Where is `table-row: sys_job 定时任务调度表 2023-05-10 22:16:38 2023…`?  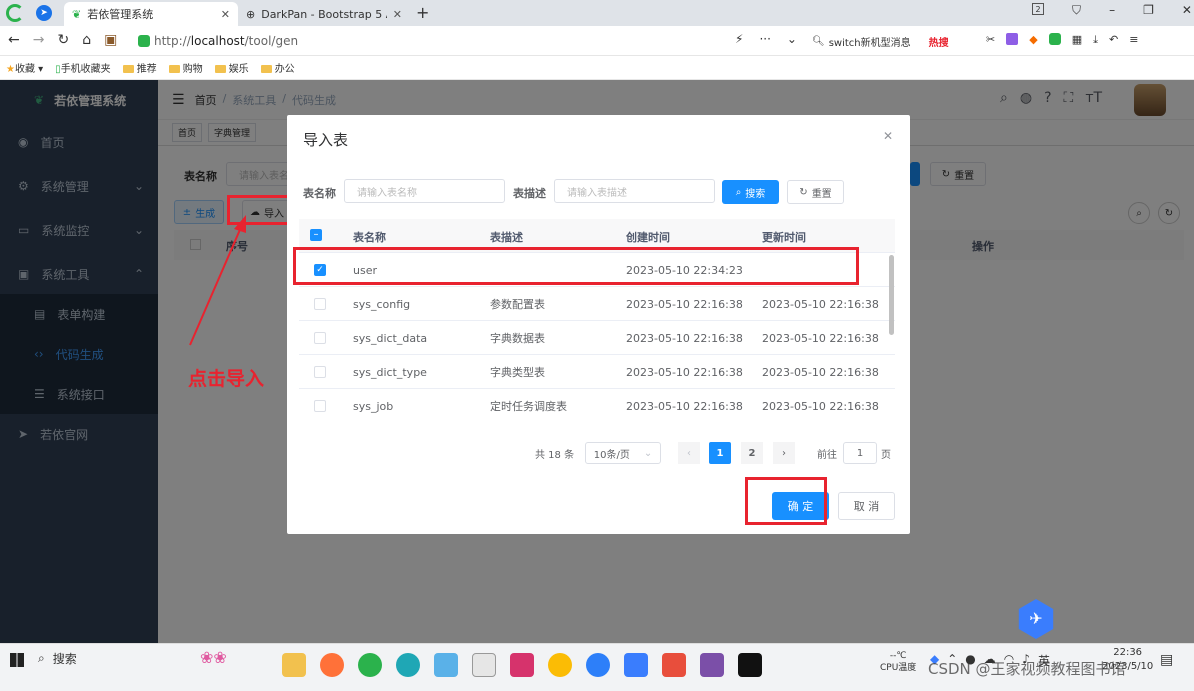 table-row: sys_job 定时任务调度表 2023-05-10 22:16:38 2023… is located at coordinates (597, 406).